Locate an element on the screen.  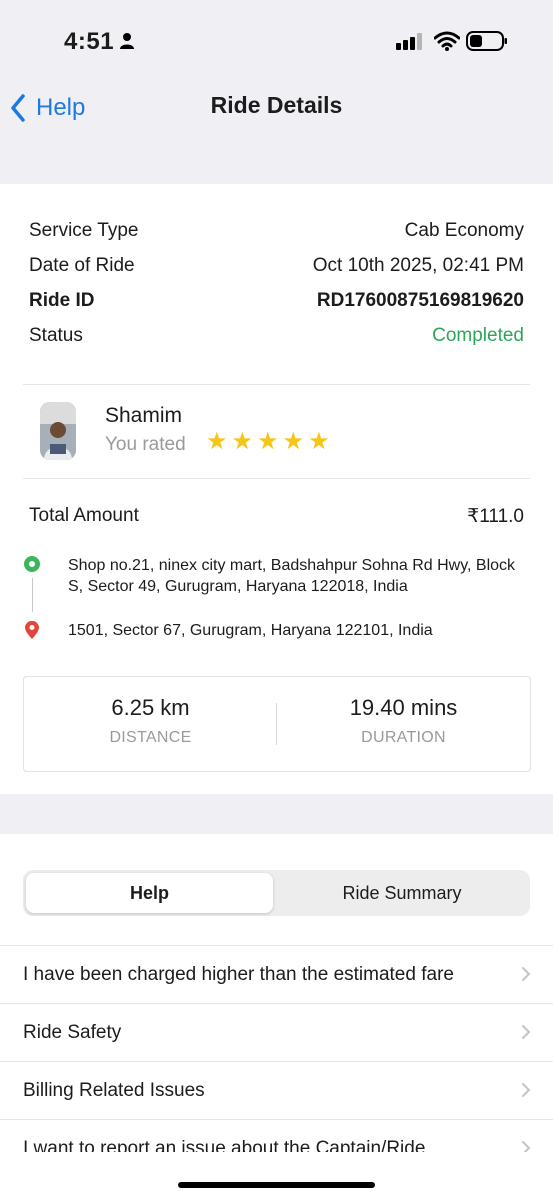
total-amount-value: ₹111.0 is located at coordinates (495, 516).